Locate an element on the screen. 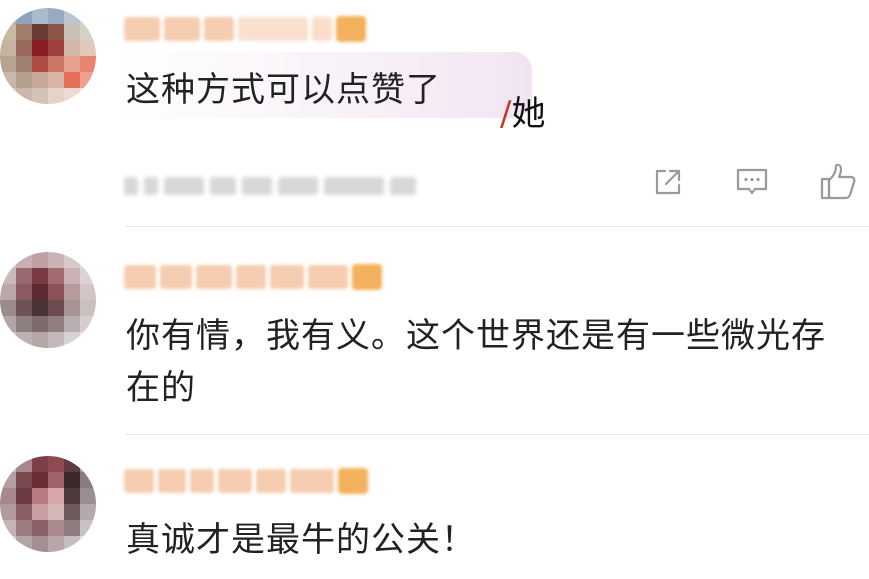 The width and height of the screenshot is (869, 579). comment-text-line-1: 你有情，我有义。这个世界还是有一些微光存 is located at coordinates (476, 336).